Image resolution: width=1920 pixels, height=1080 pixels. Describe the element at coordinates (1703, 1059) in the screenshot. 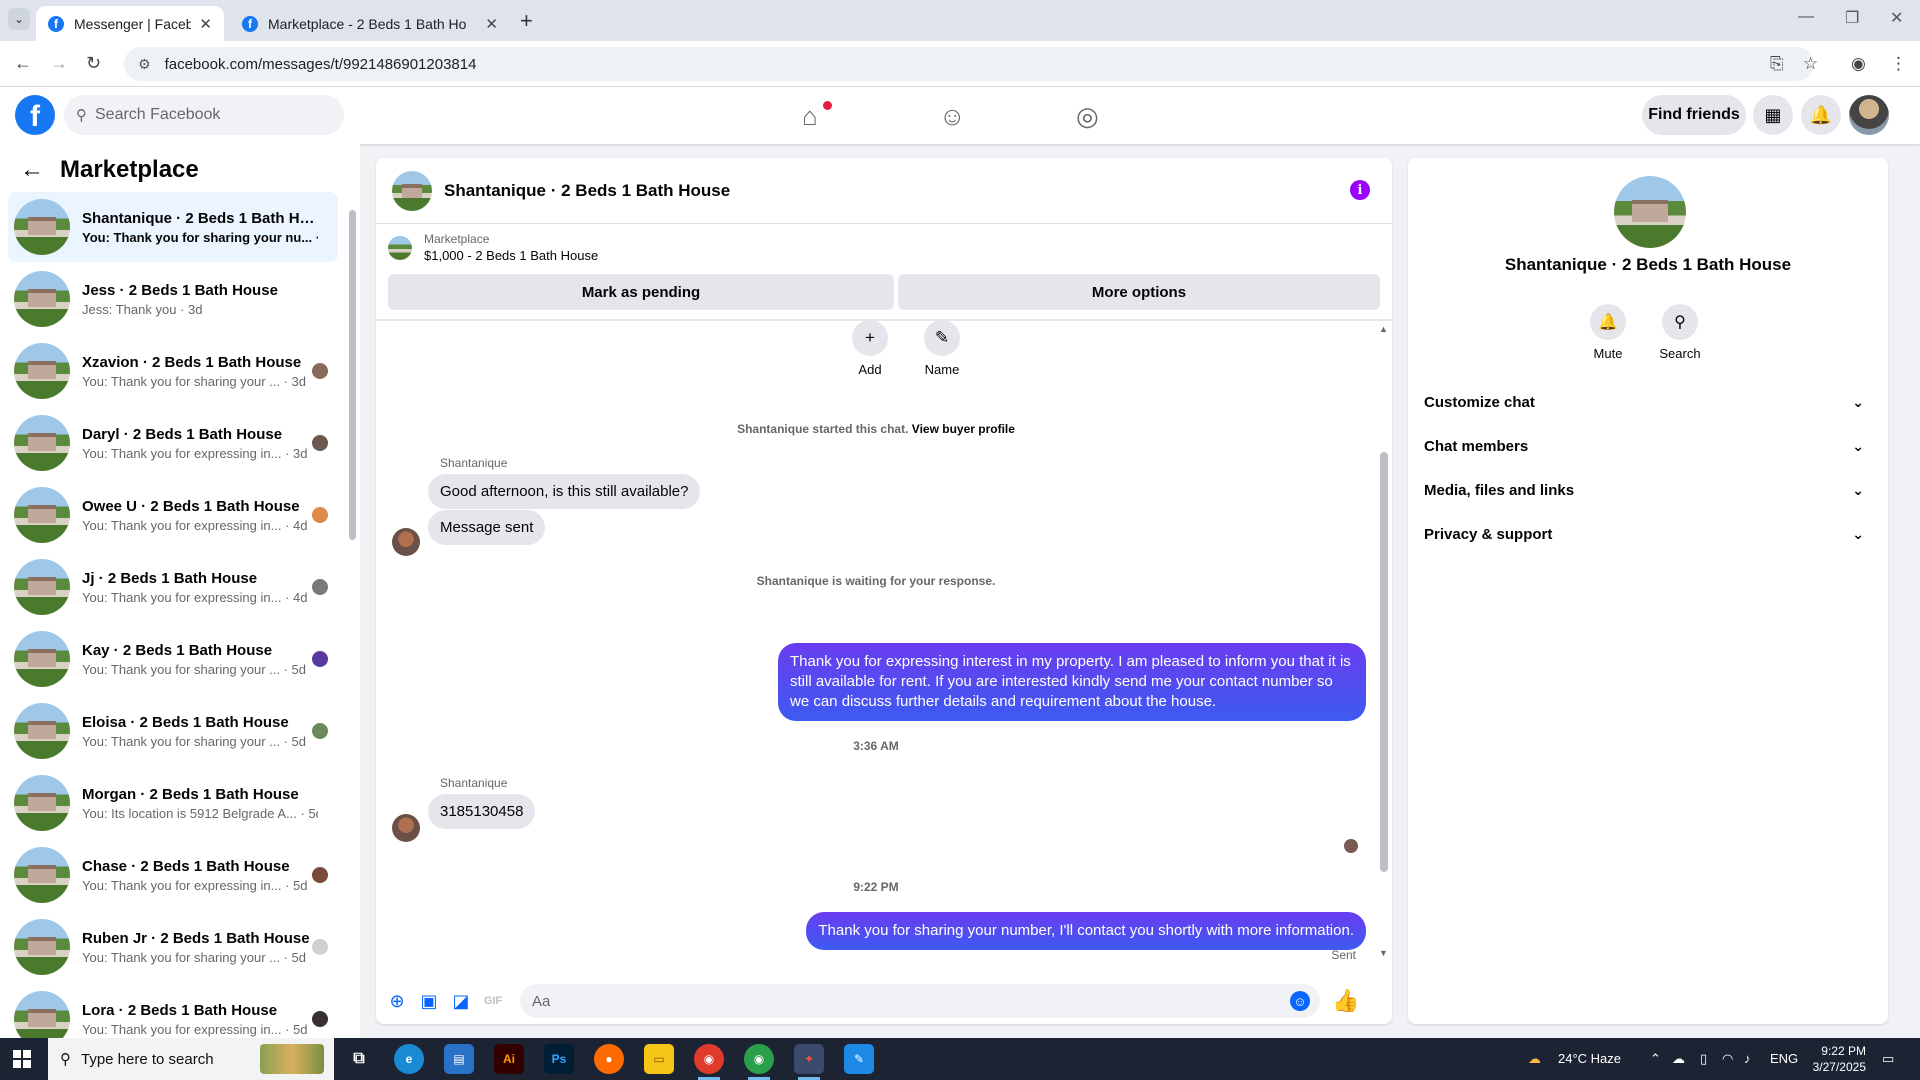

I see `device-icon: ▯` at that location.